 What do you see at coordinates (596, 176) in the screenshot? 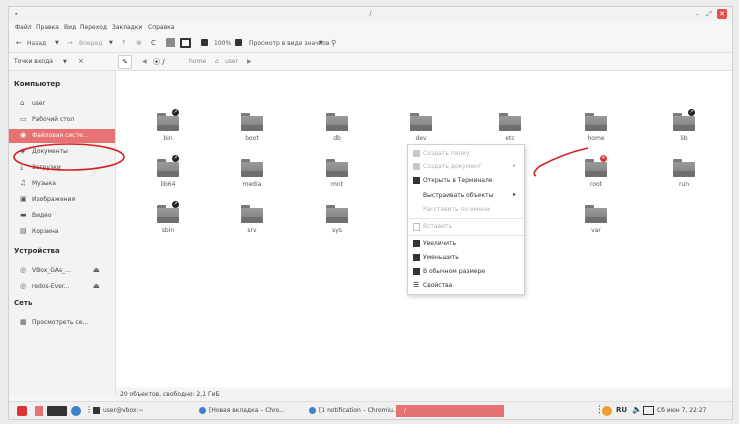
I see `folder-item: ✕ root` at bounding box center [596, 176].